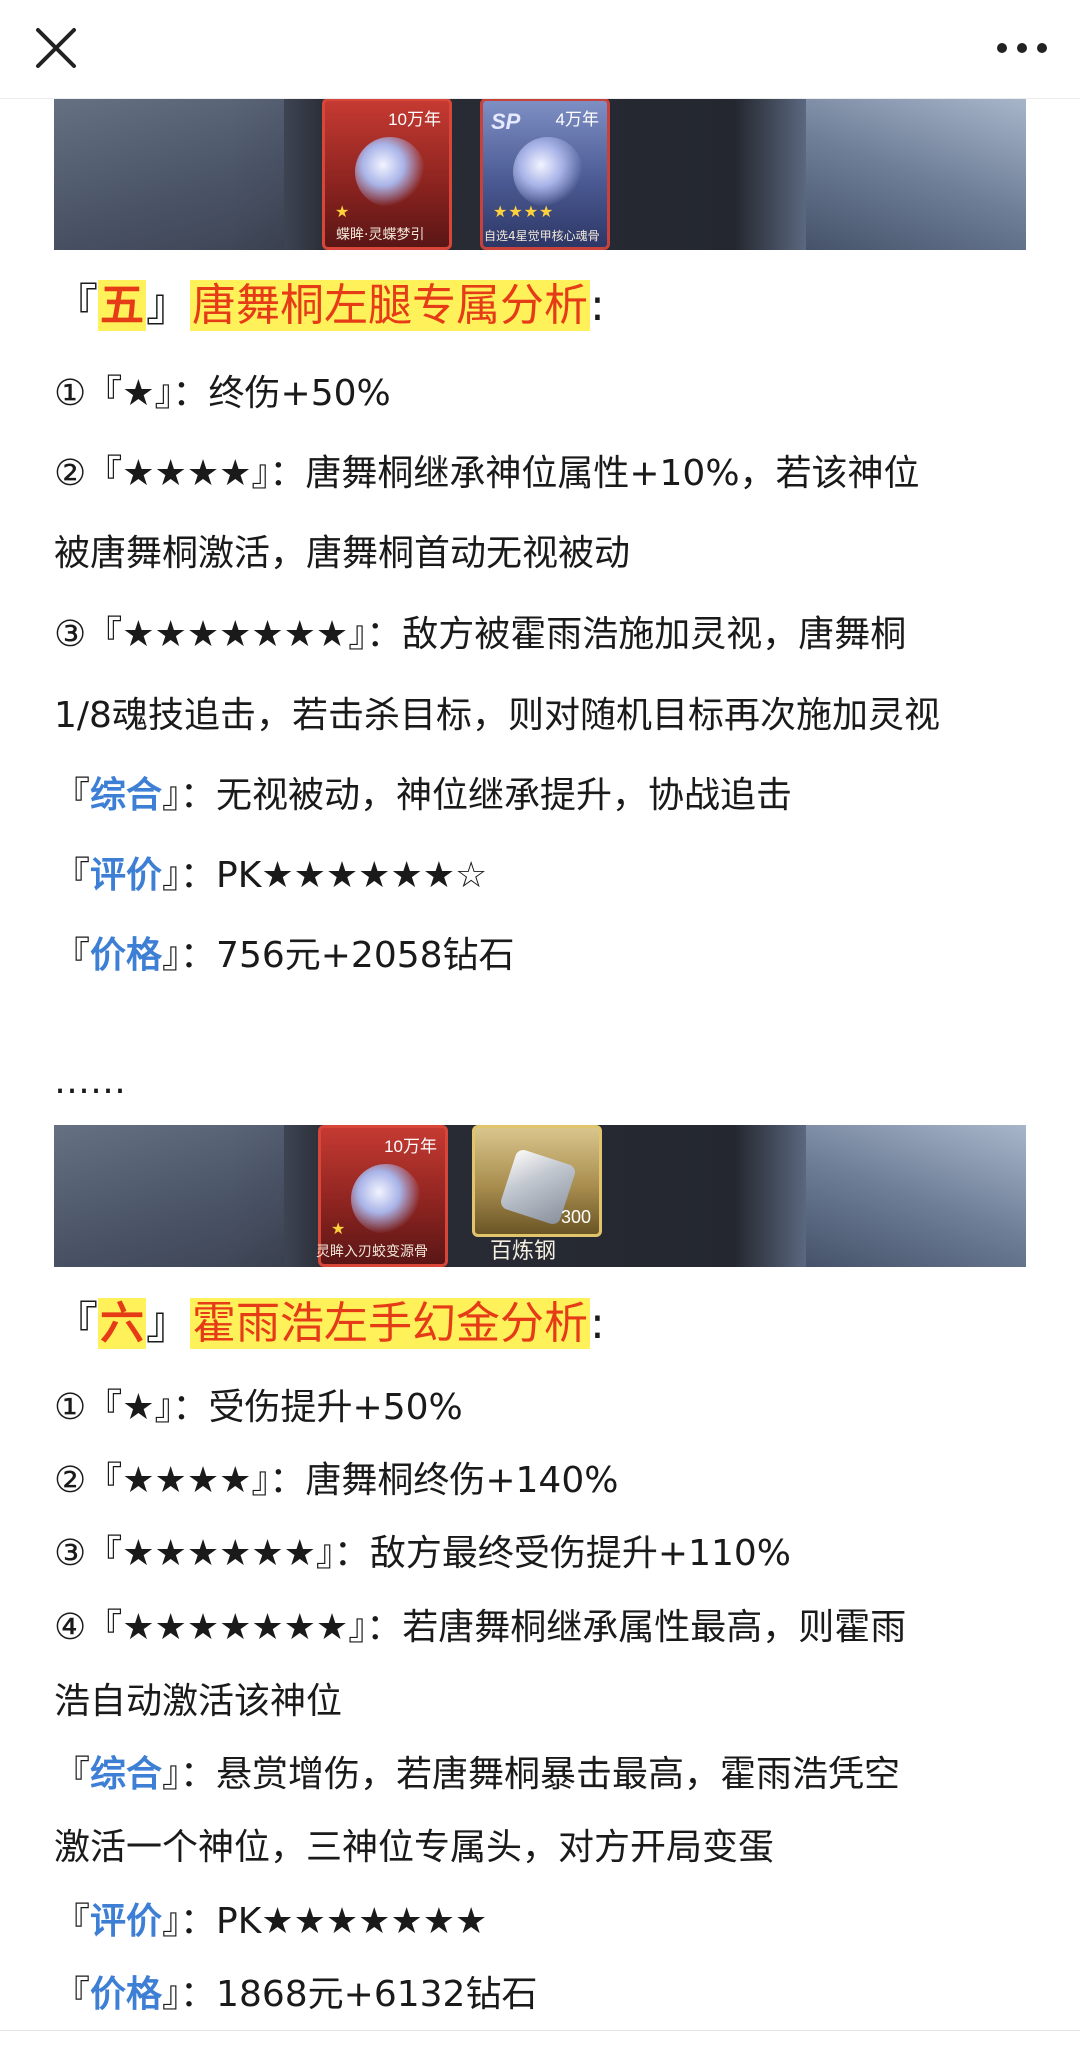  I want to click on summary-text: 无视被动，神位继承提升，协战追击, so click(504, 795).